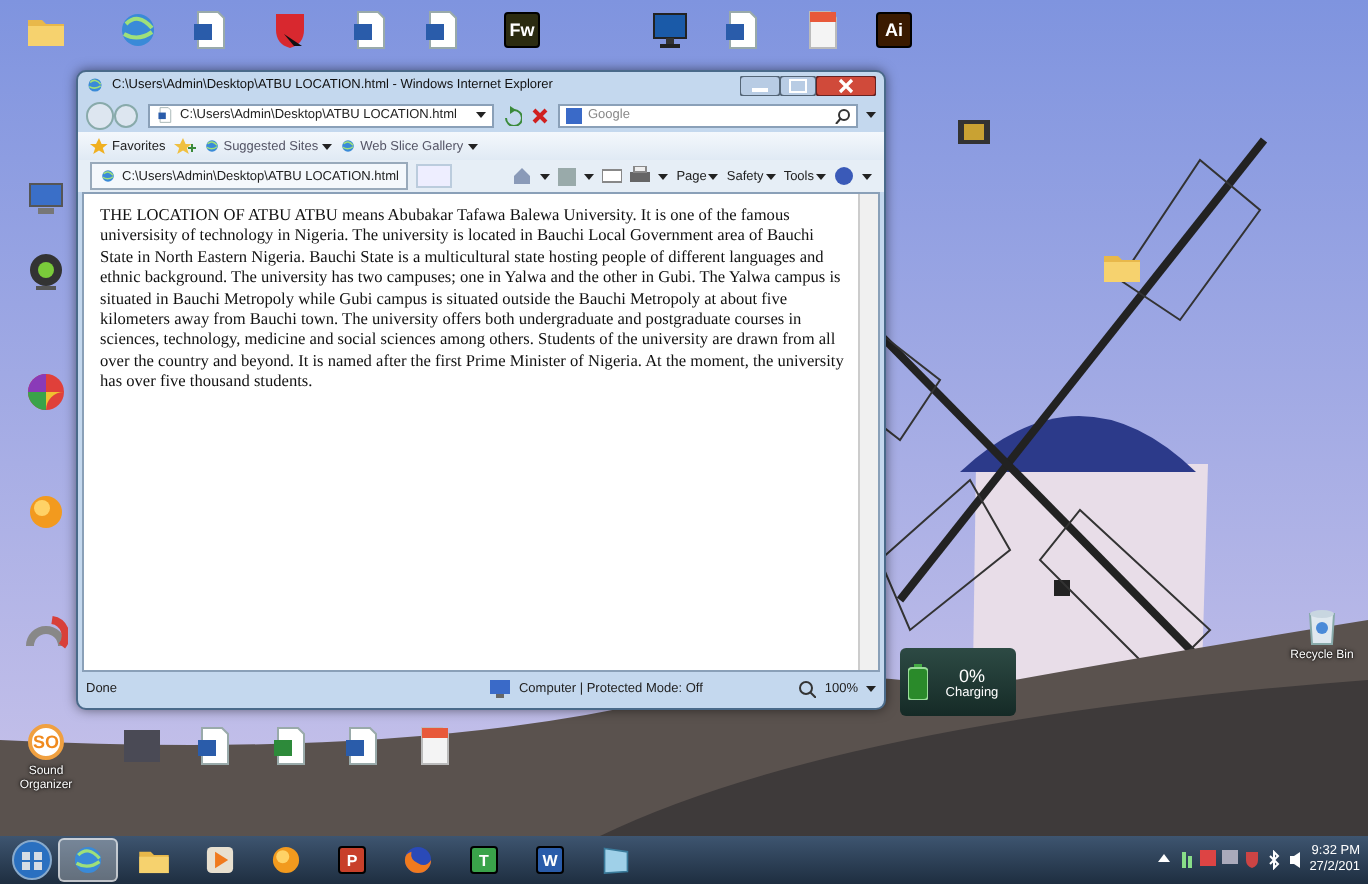 This screenshot has height=884, width=1368. I want to click on zoom-icon, so click(807, 689).